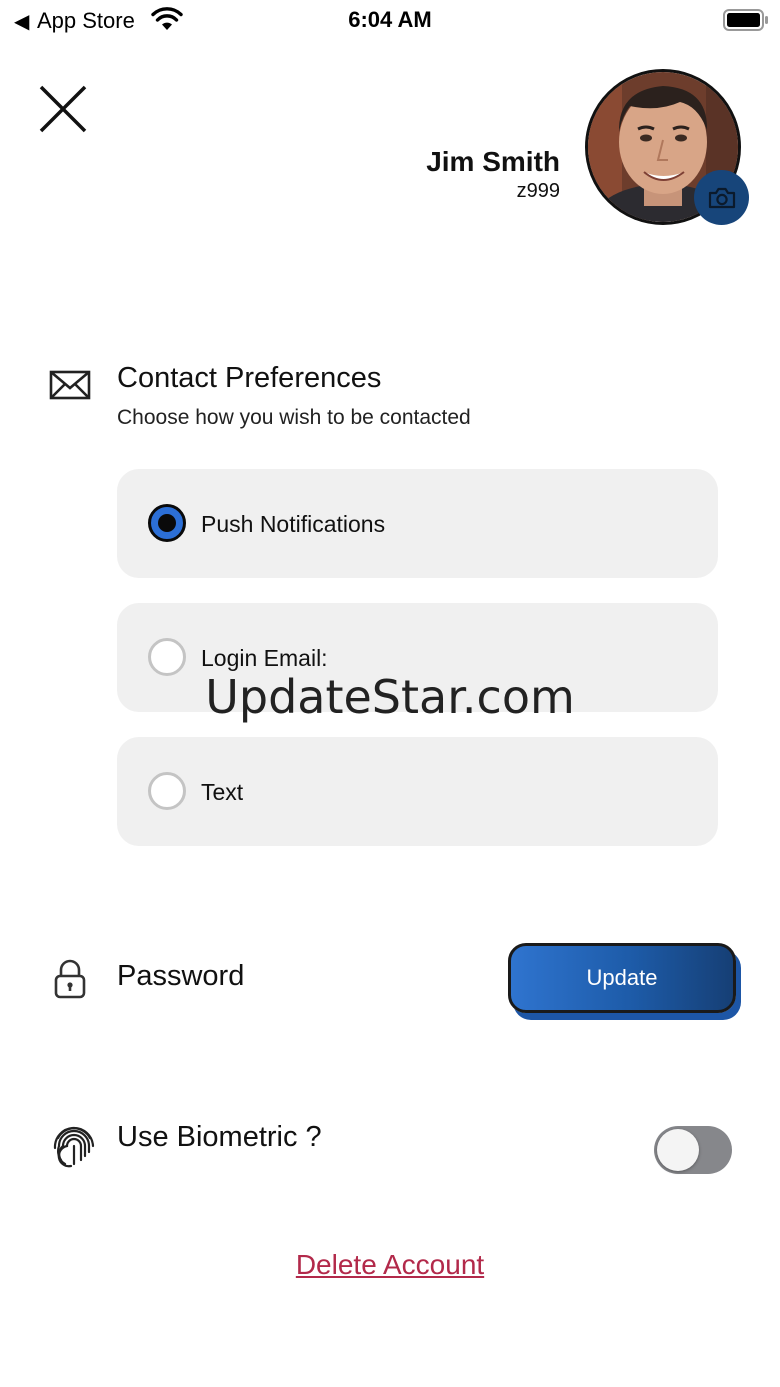  Describe the element at coordinates (63, 109) in the screenshot. I see `close-icon` at that location.